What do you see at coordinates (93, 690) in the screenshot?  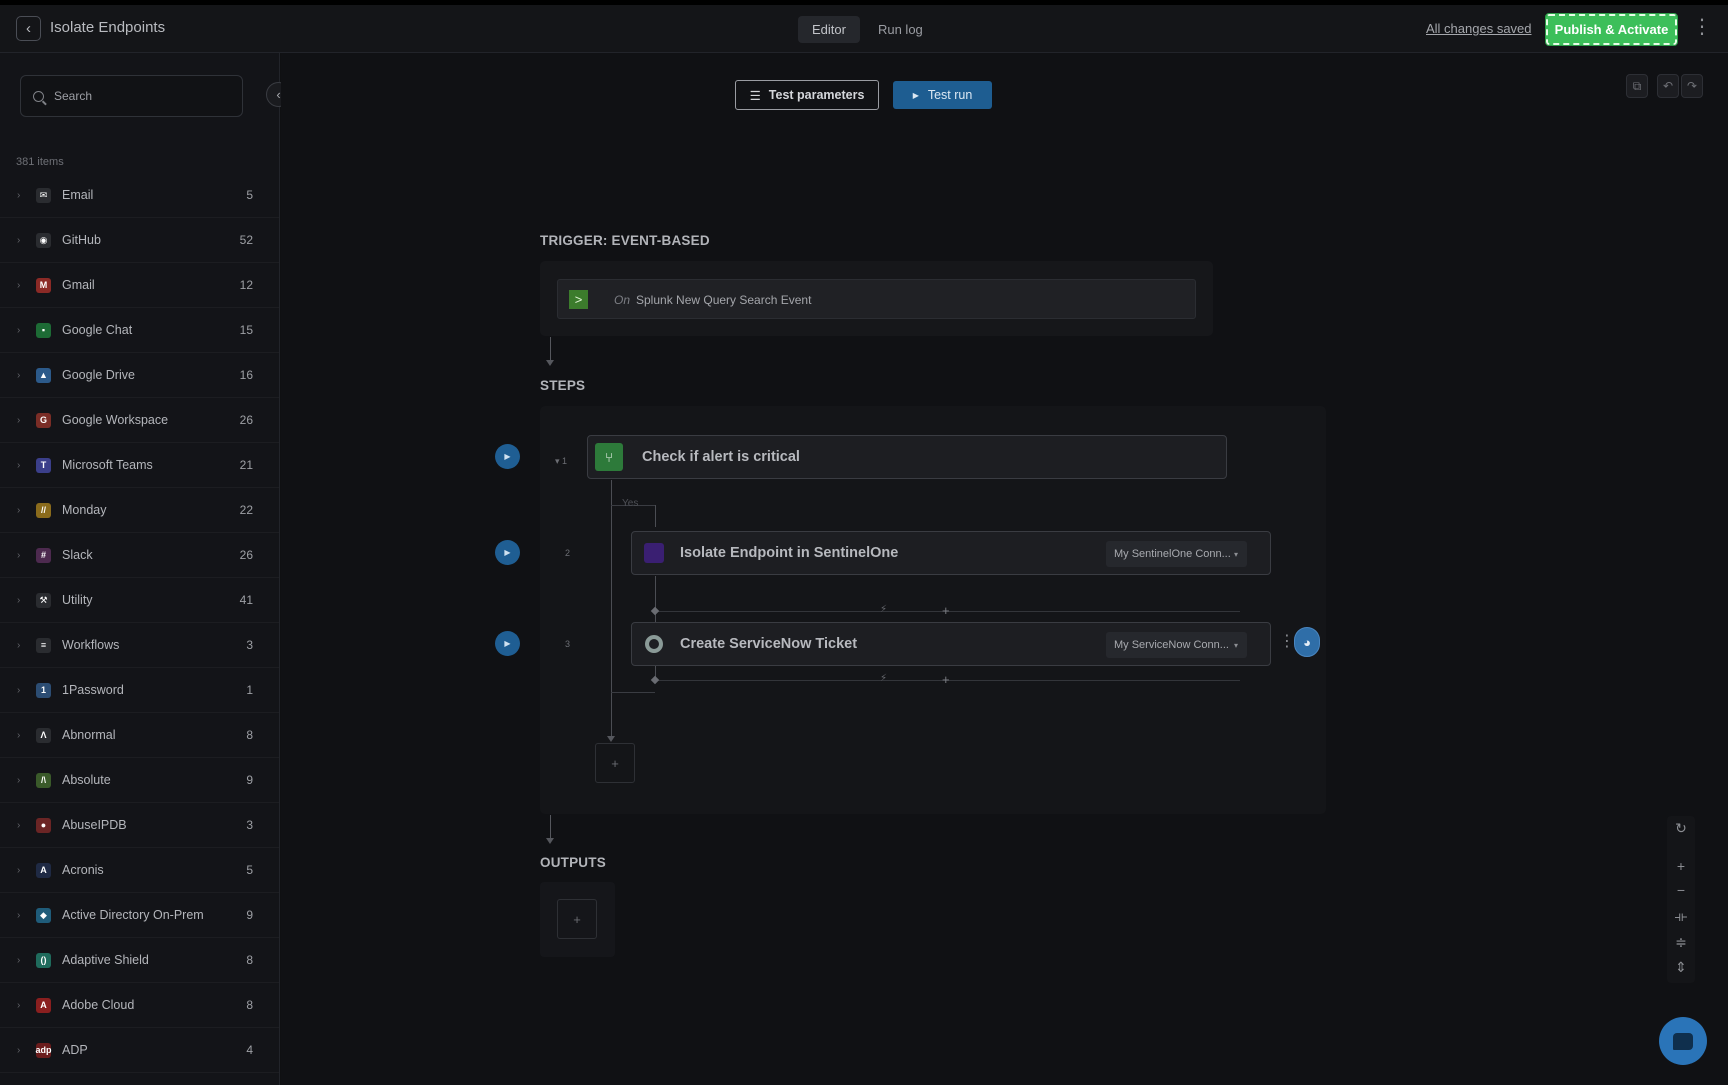 I see `category-name: 1Password` at bounding box center [93, 690].